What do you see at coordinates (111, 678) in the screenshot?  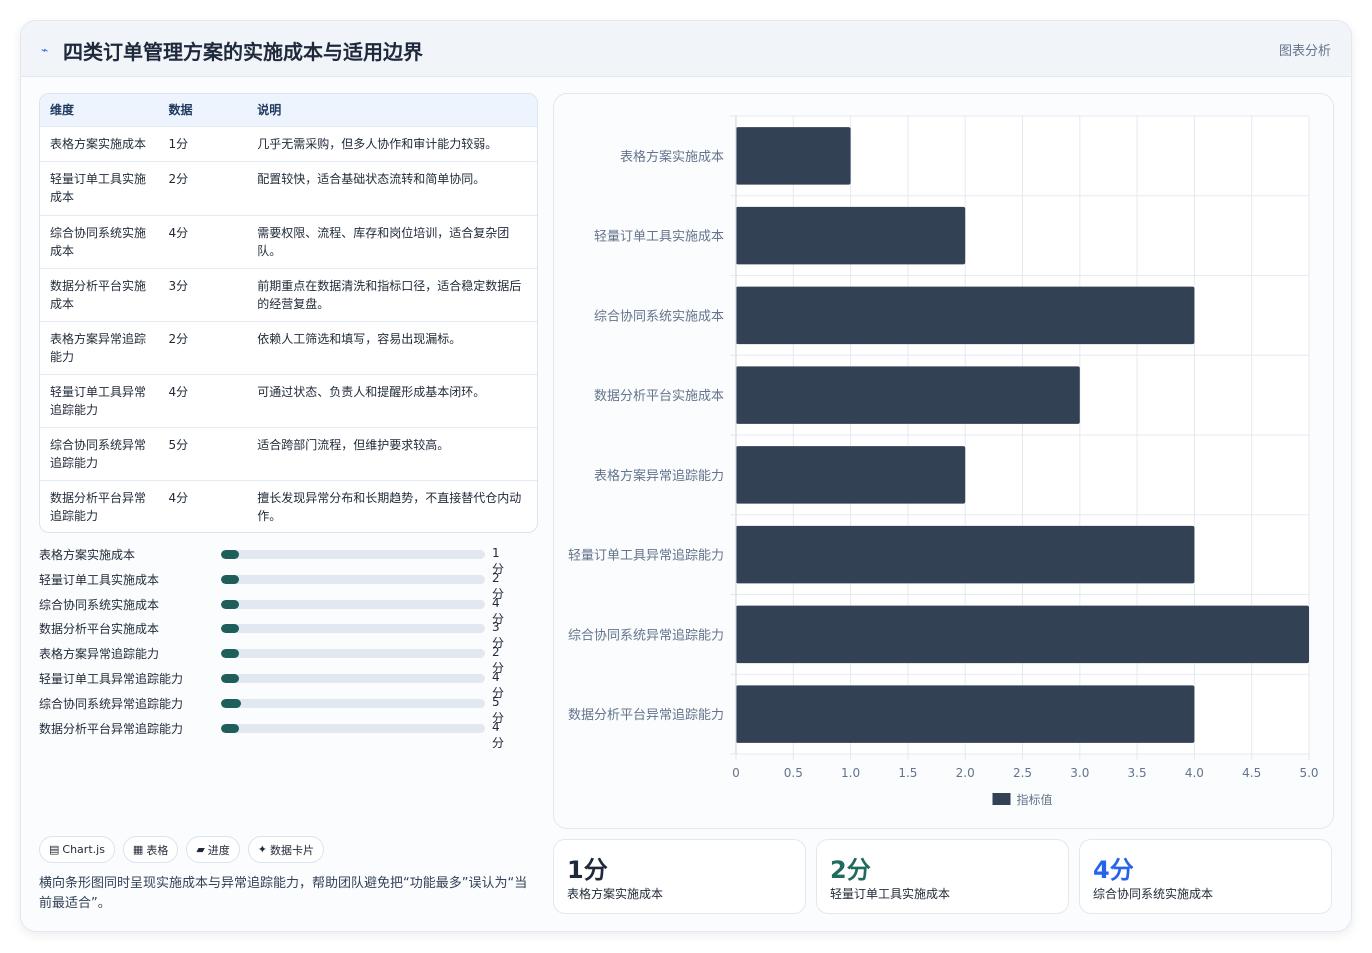 I see `progress-label: 轻量订单工具异常追踪能力` at bounding box center [111, 678].